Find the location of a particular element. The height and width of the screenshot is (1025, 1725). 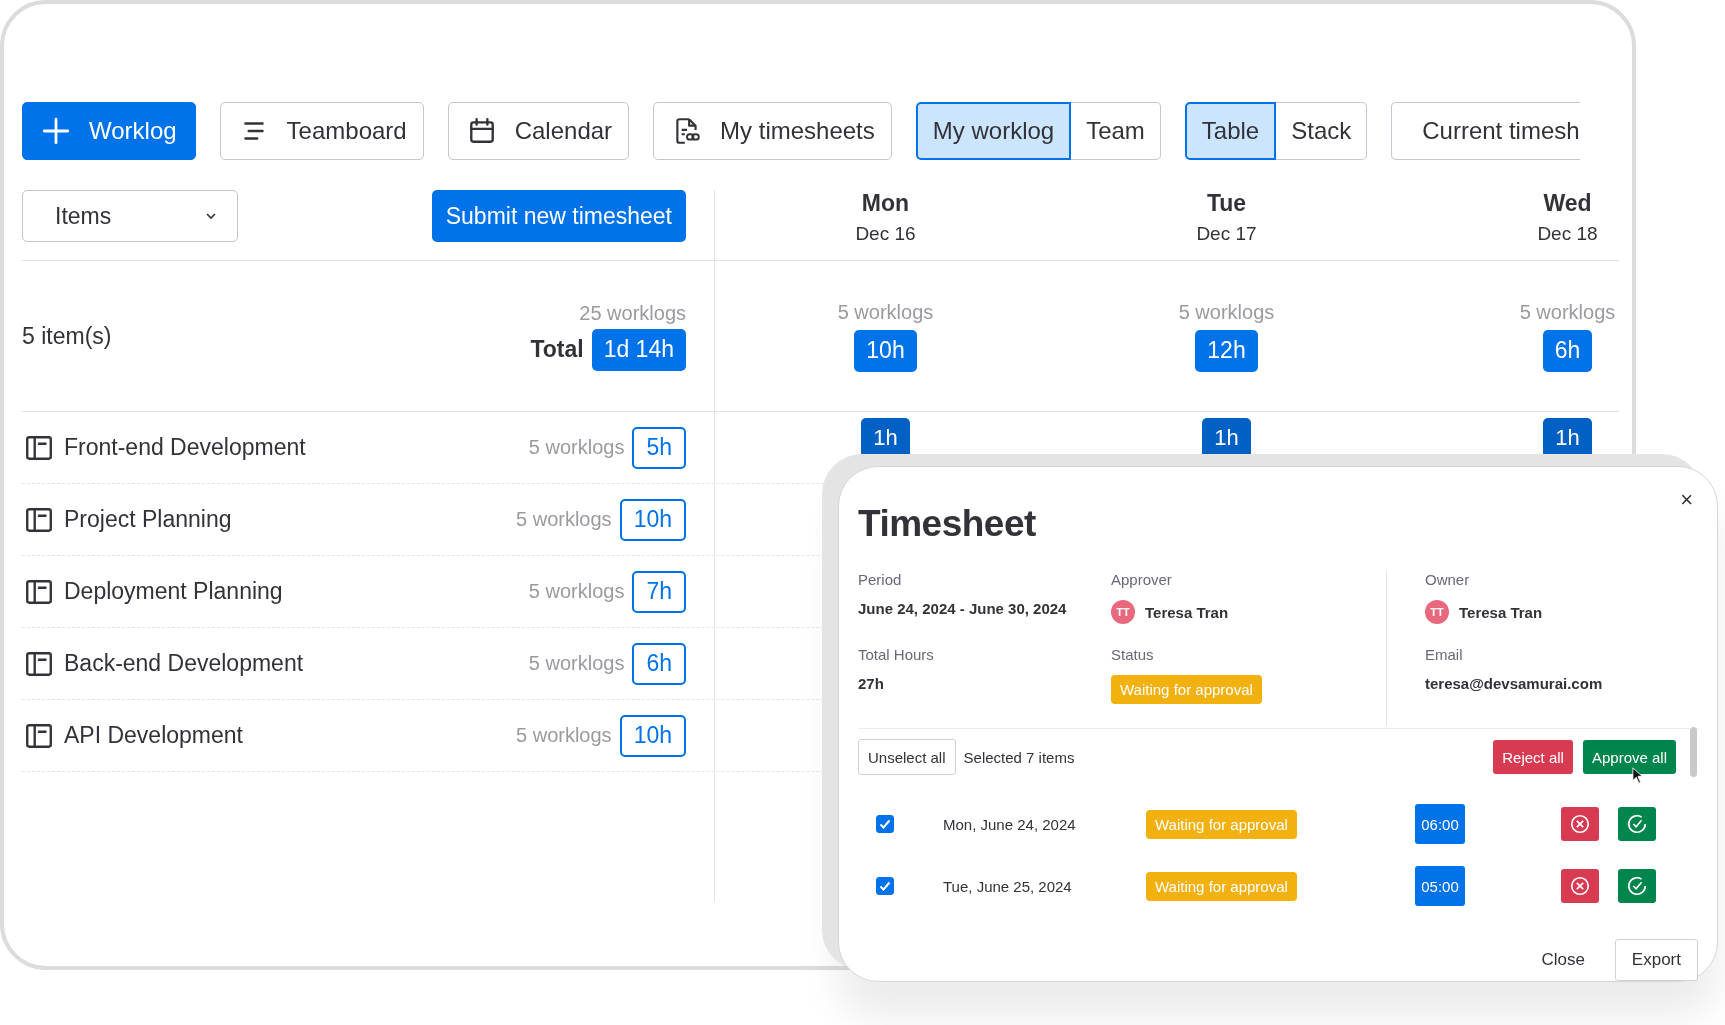

export-button: Export is located at coordinates (1656, 960).